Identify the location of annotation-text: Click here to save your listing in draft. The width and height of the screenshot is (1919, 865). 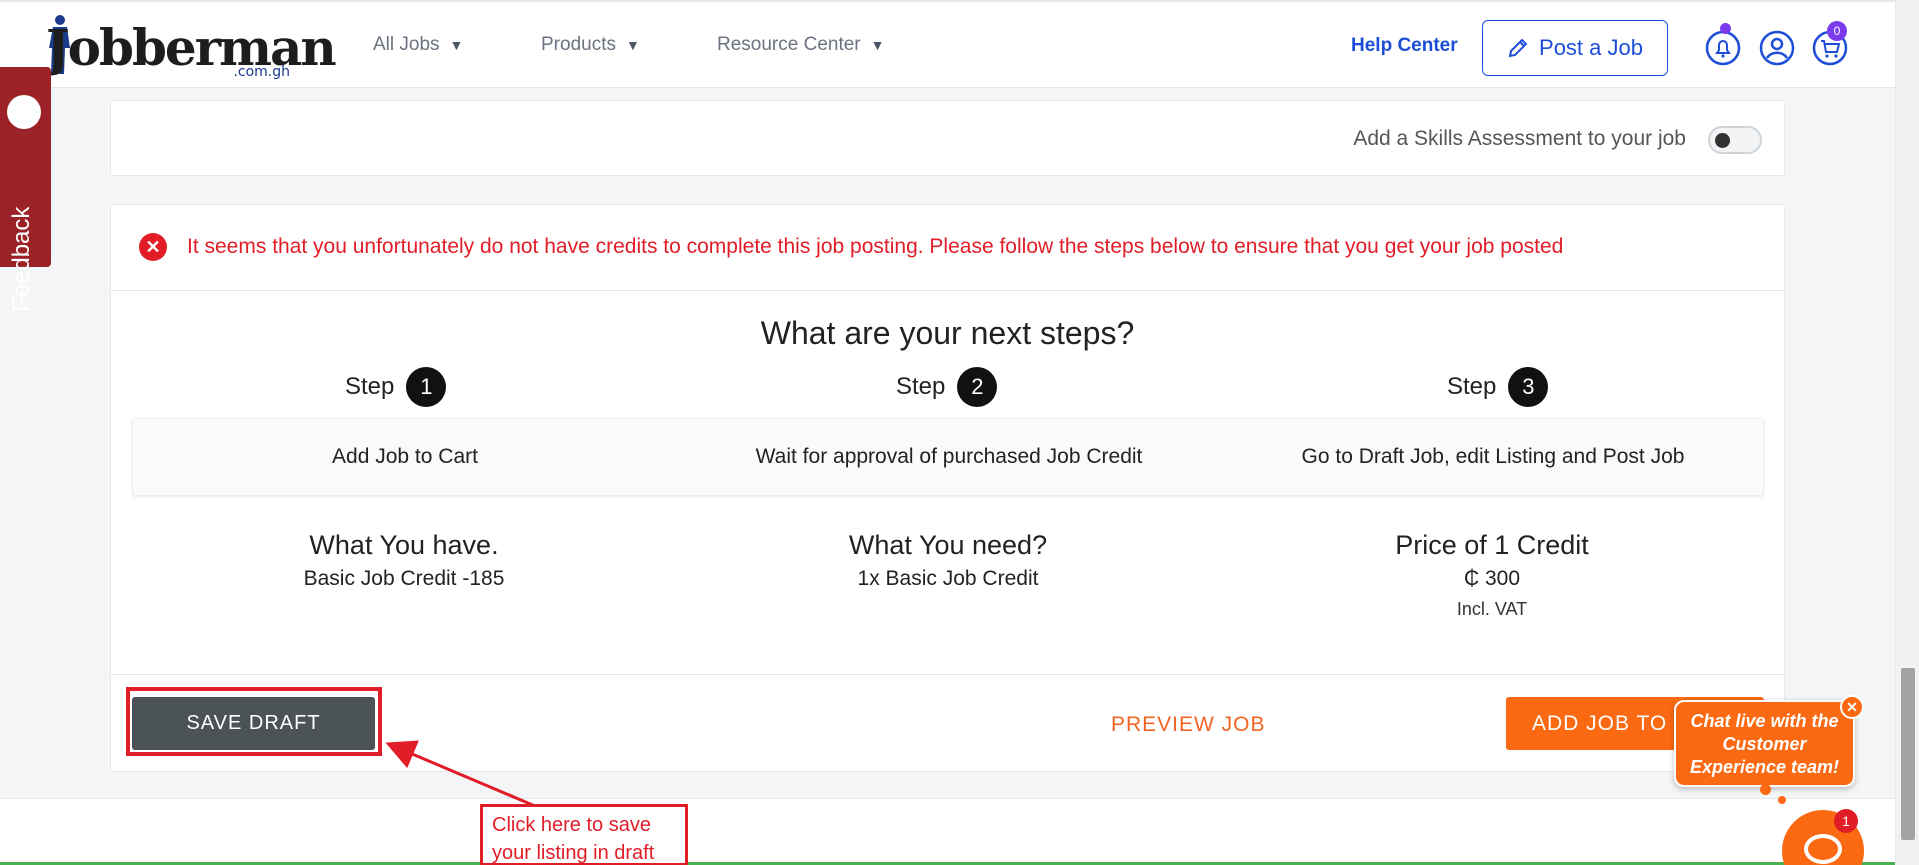
(573, 839).